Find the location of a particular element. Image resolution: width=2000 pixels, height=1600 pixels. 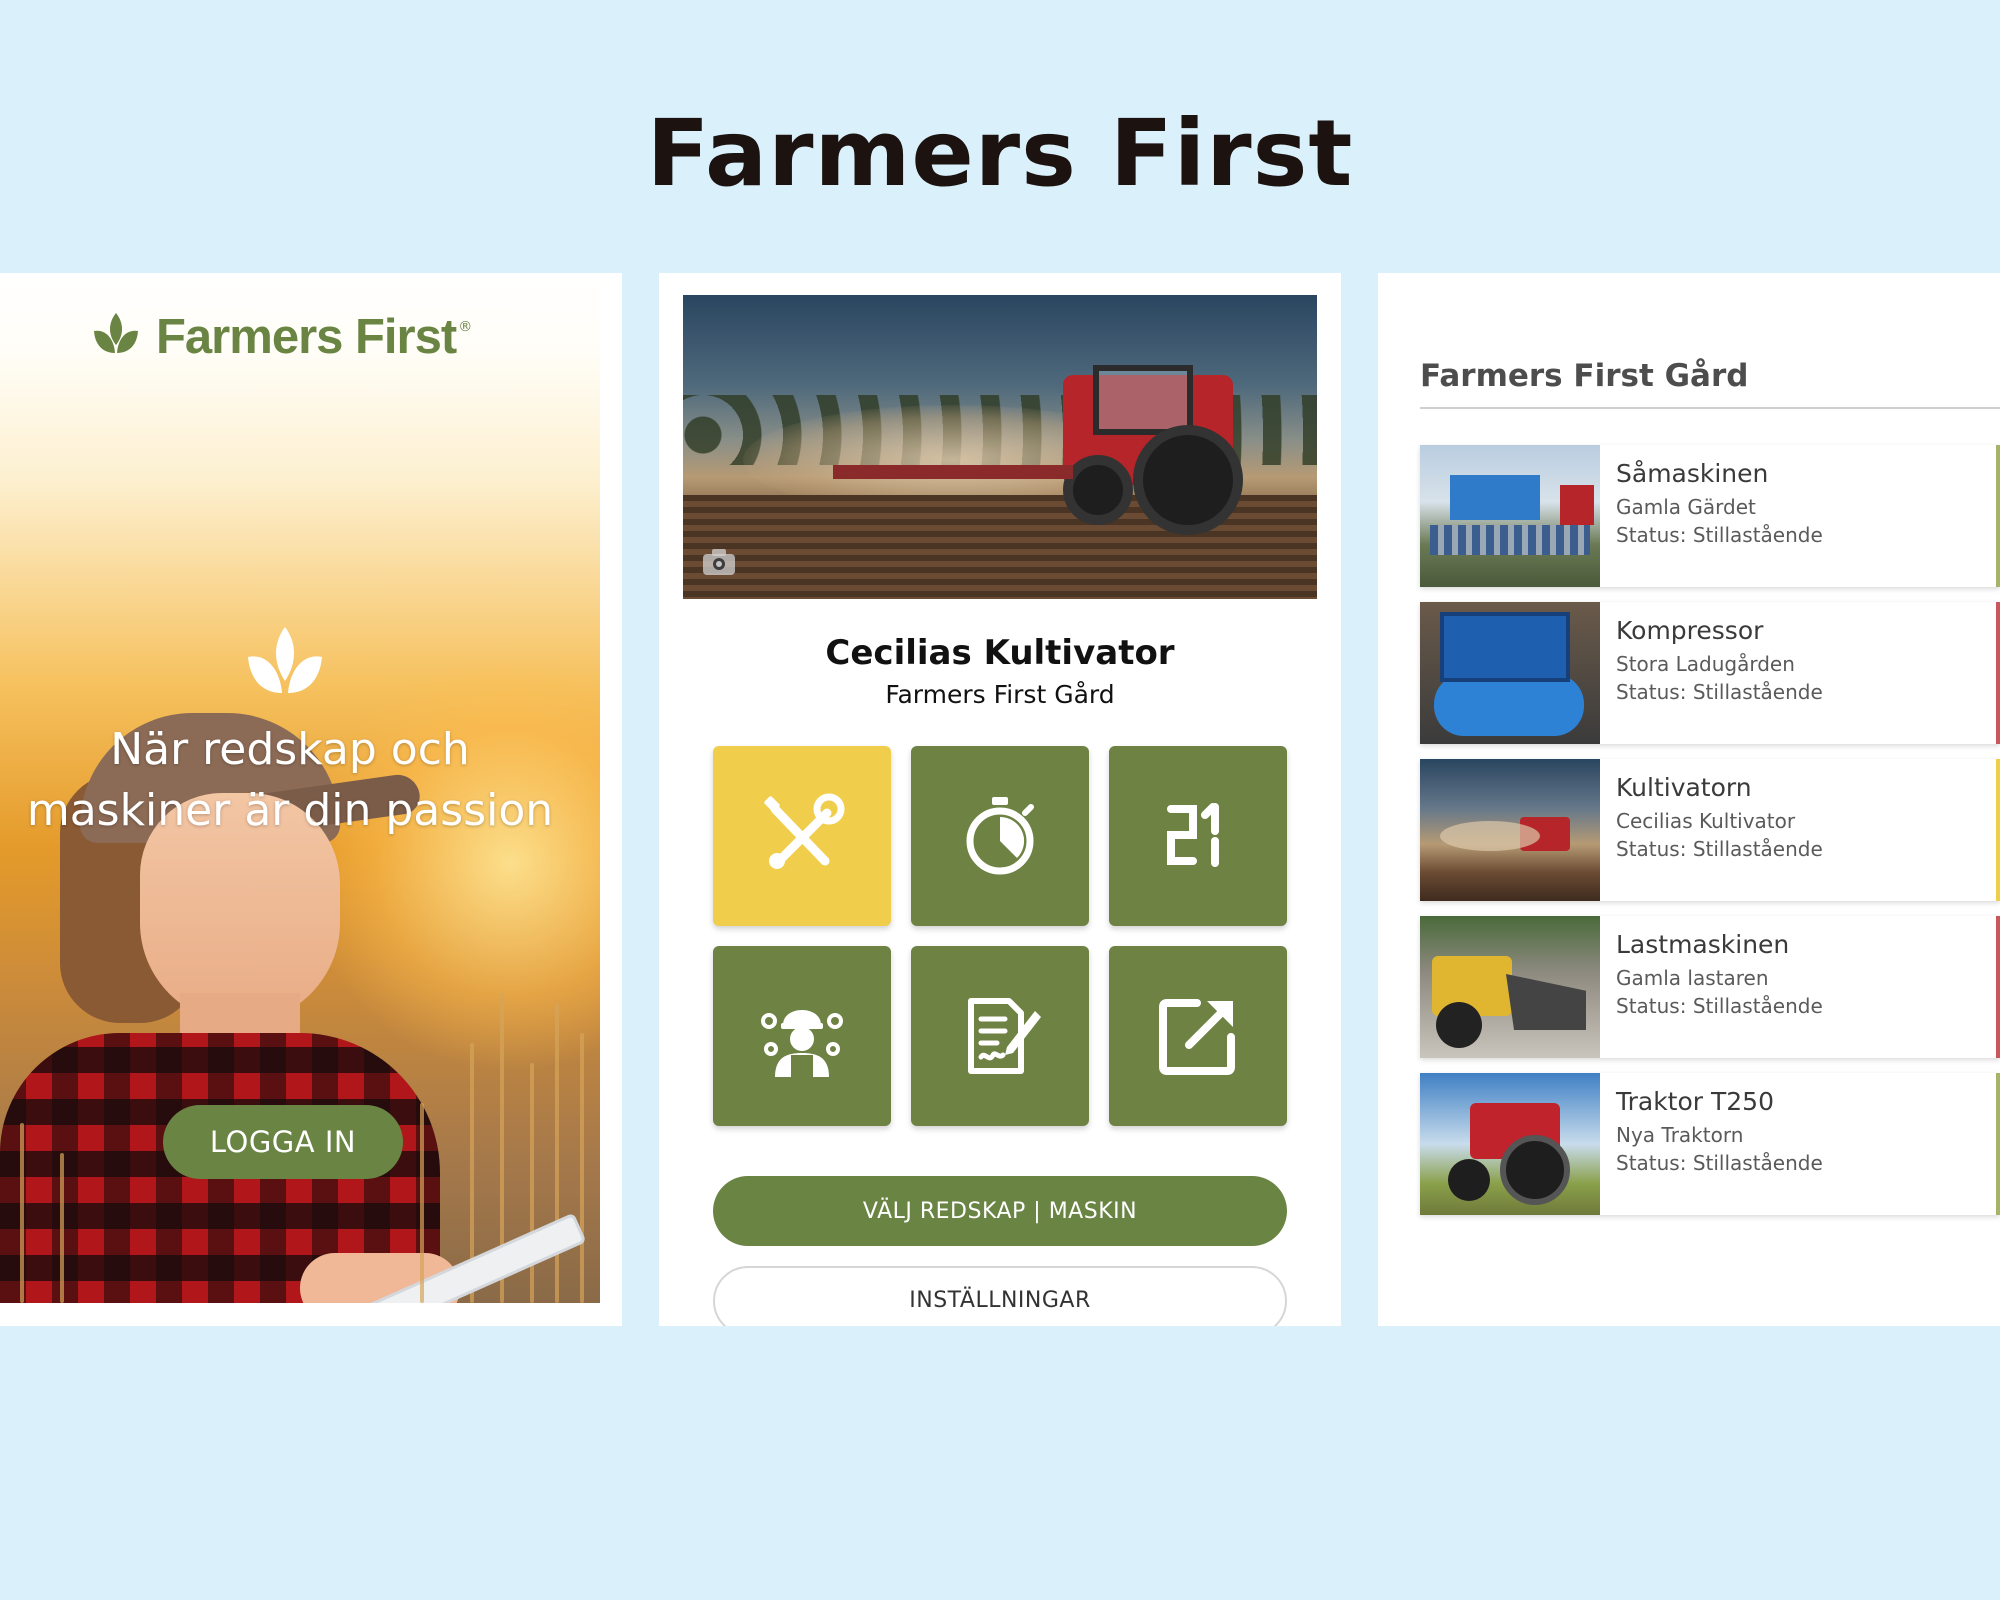

notes-tile is located at coordinates (1000, 1036).